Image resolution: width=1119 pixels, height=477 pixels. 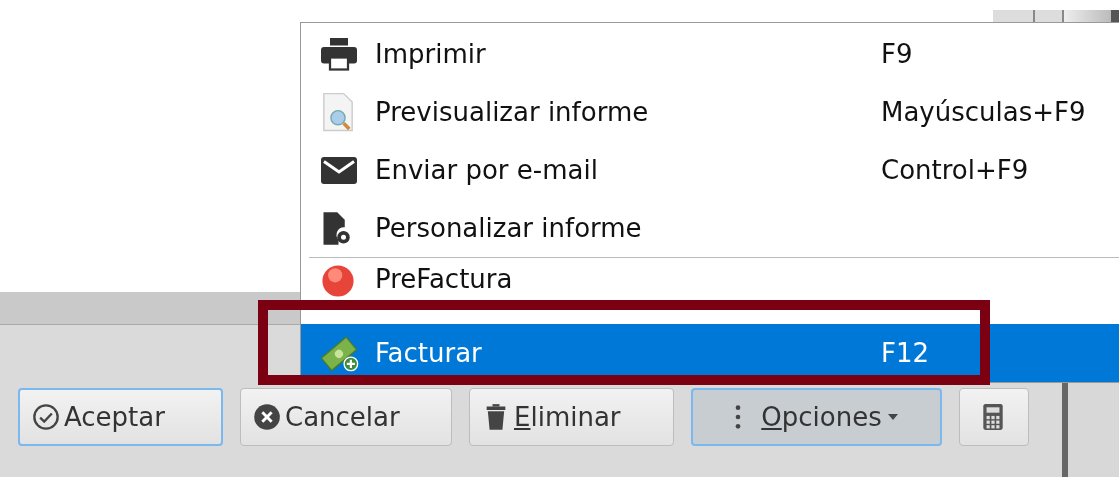 I want to click on printer-icon, so click(x=339, y=54).